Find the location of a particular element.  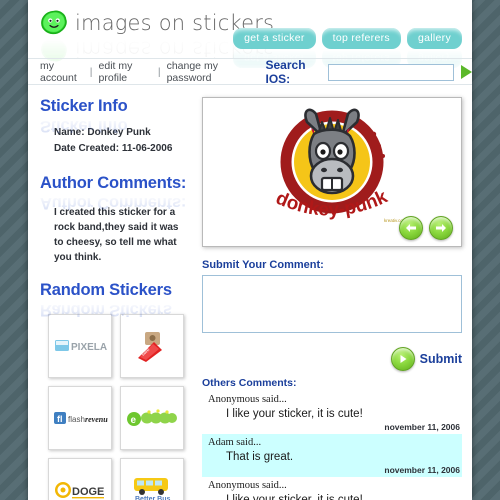

previous-sticker-button is located at coordinates (411, 228).